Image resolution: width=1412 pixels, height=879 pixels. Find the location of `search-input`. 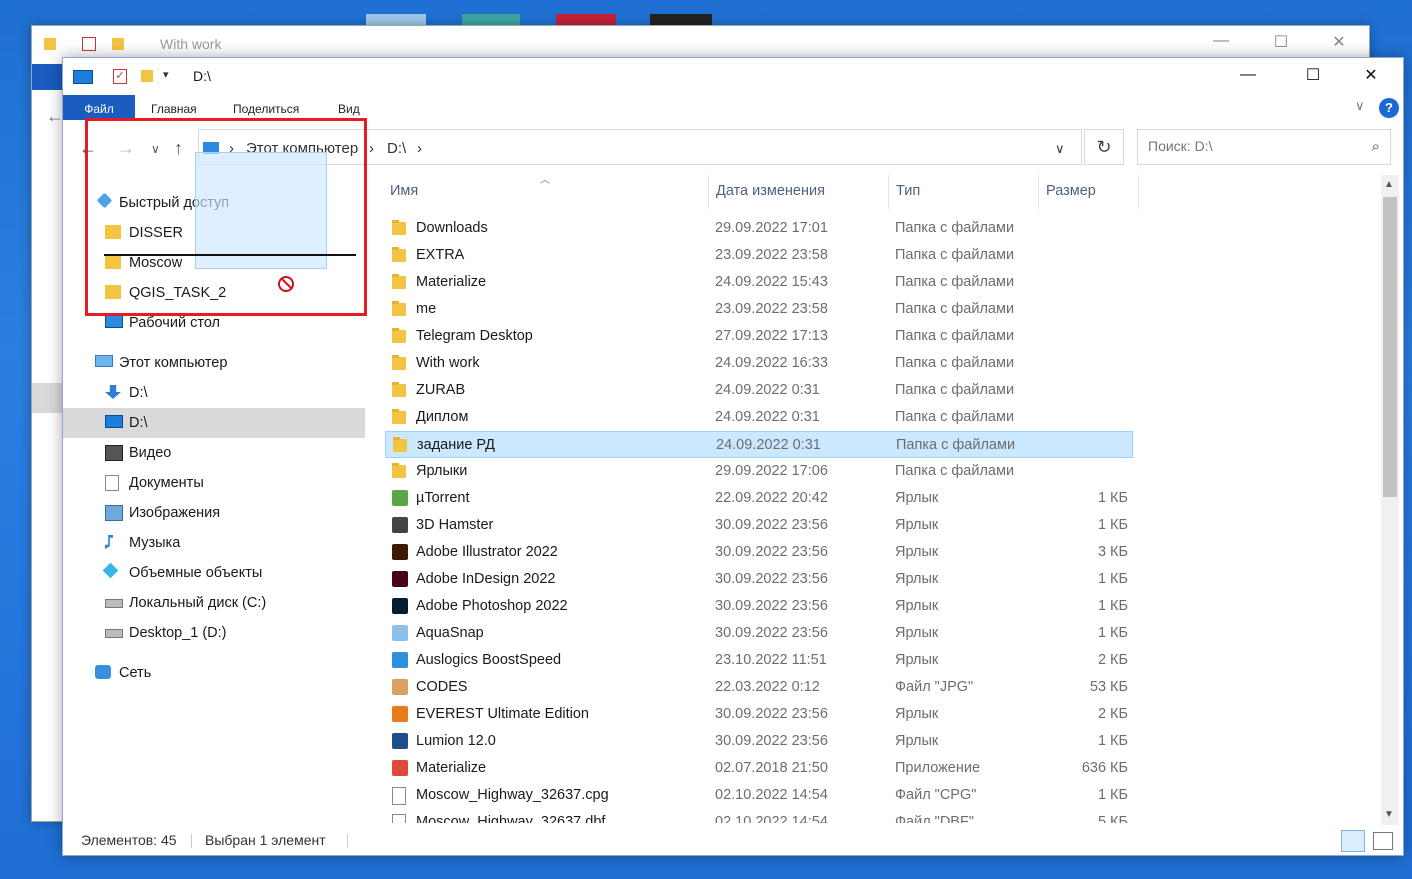

search-input is located at coordinates (1248, 146).